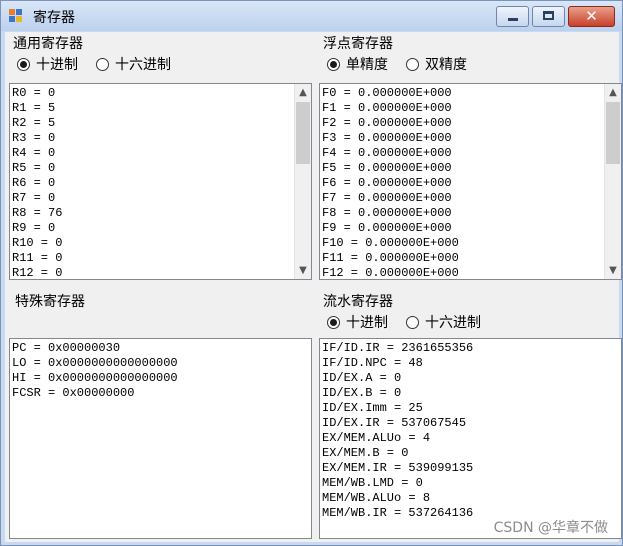 This screenshot has width=623, height=546. What do you see at coordinates (37, 153) in the screenshot?
I see `list-item: R4 = 0` at bounding box center [37, 153].